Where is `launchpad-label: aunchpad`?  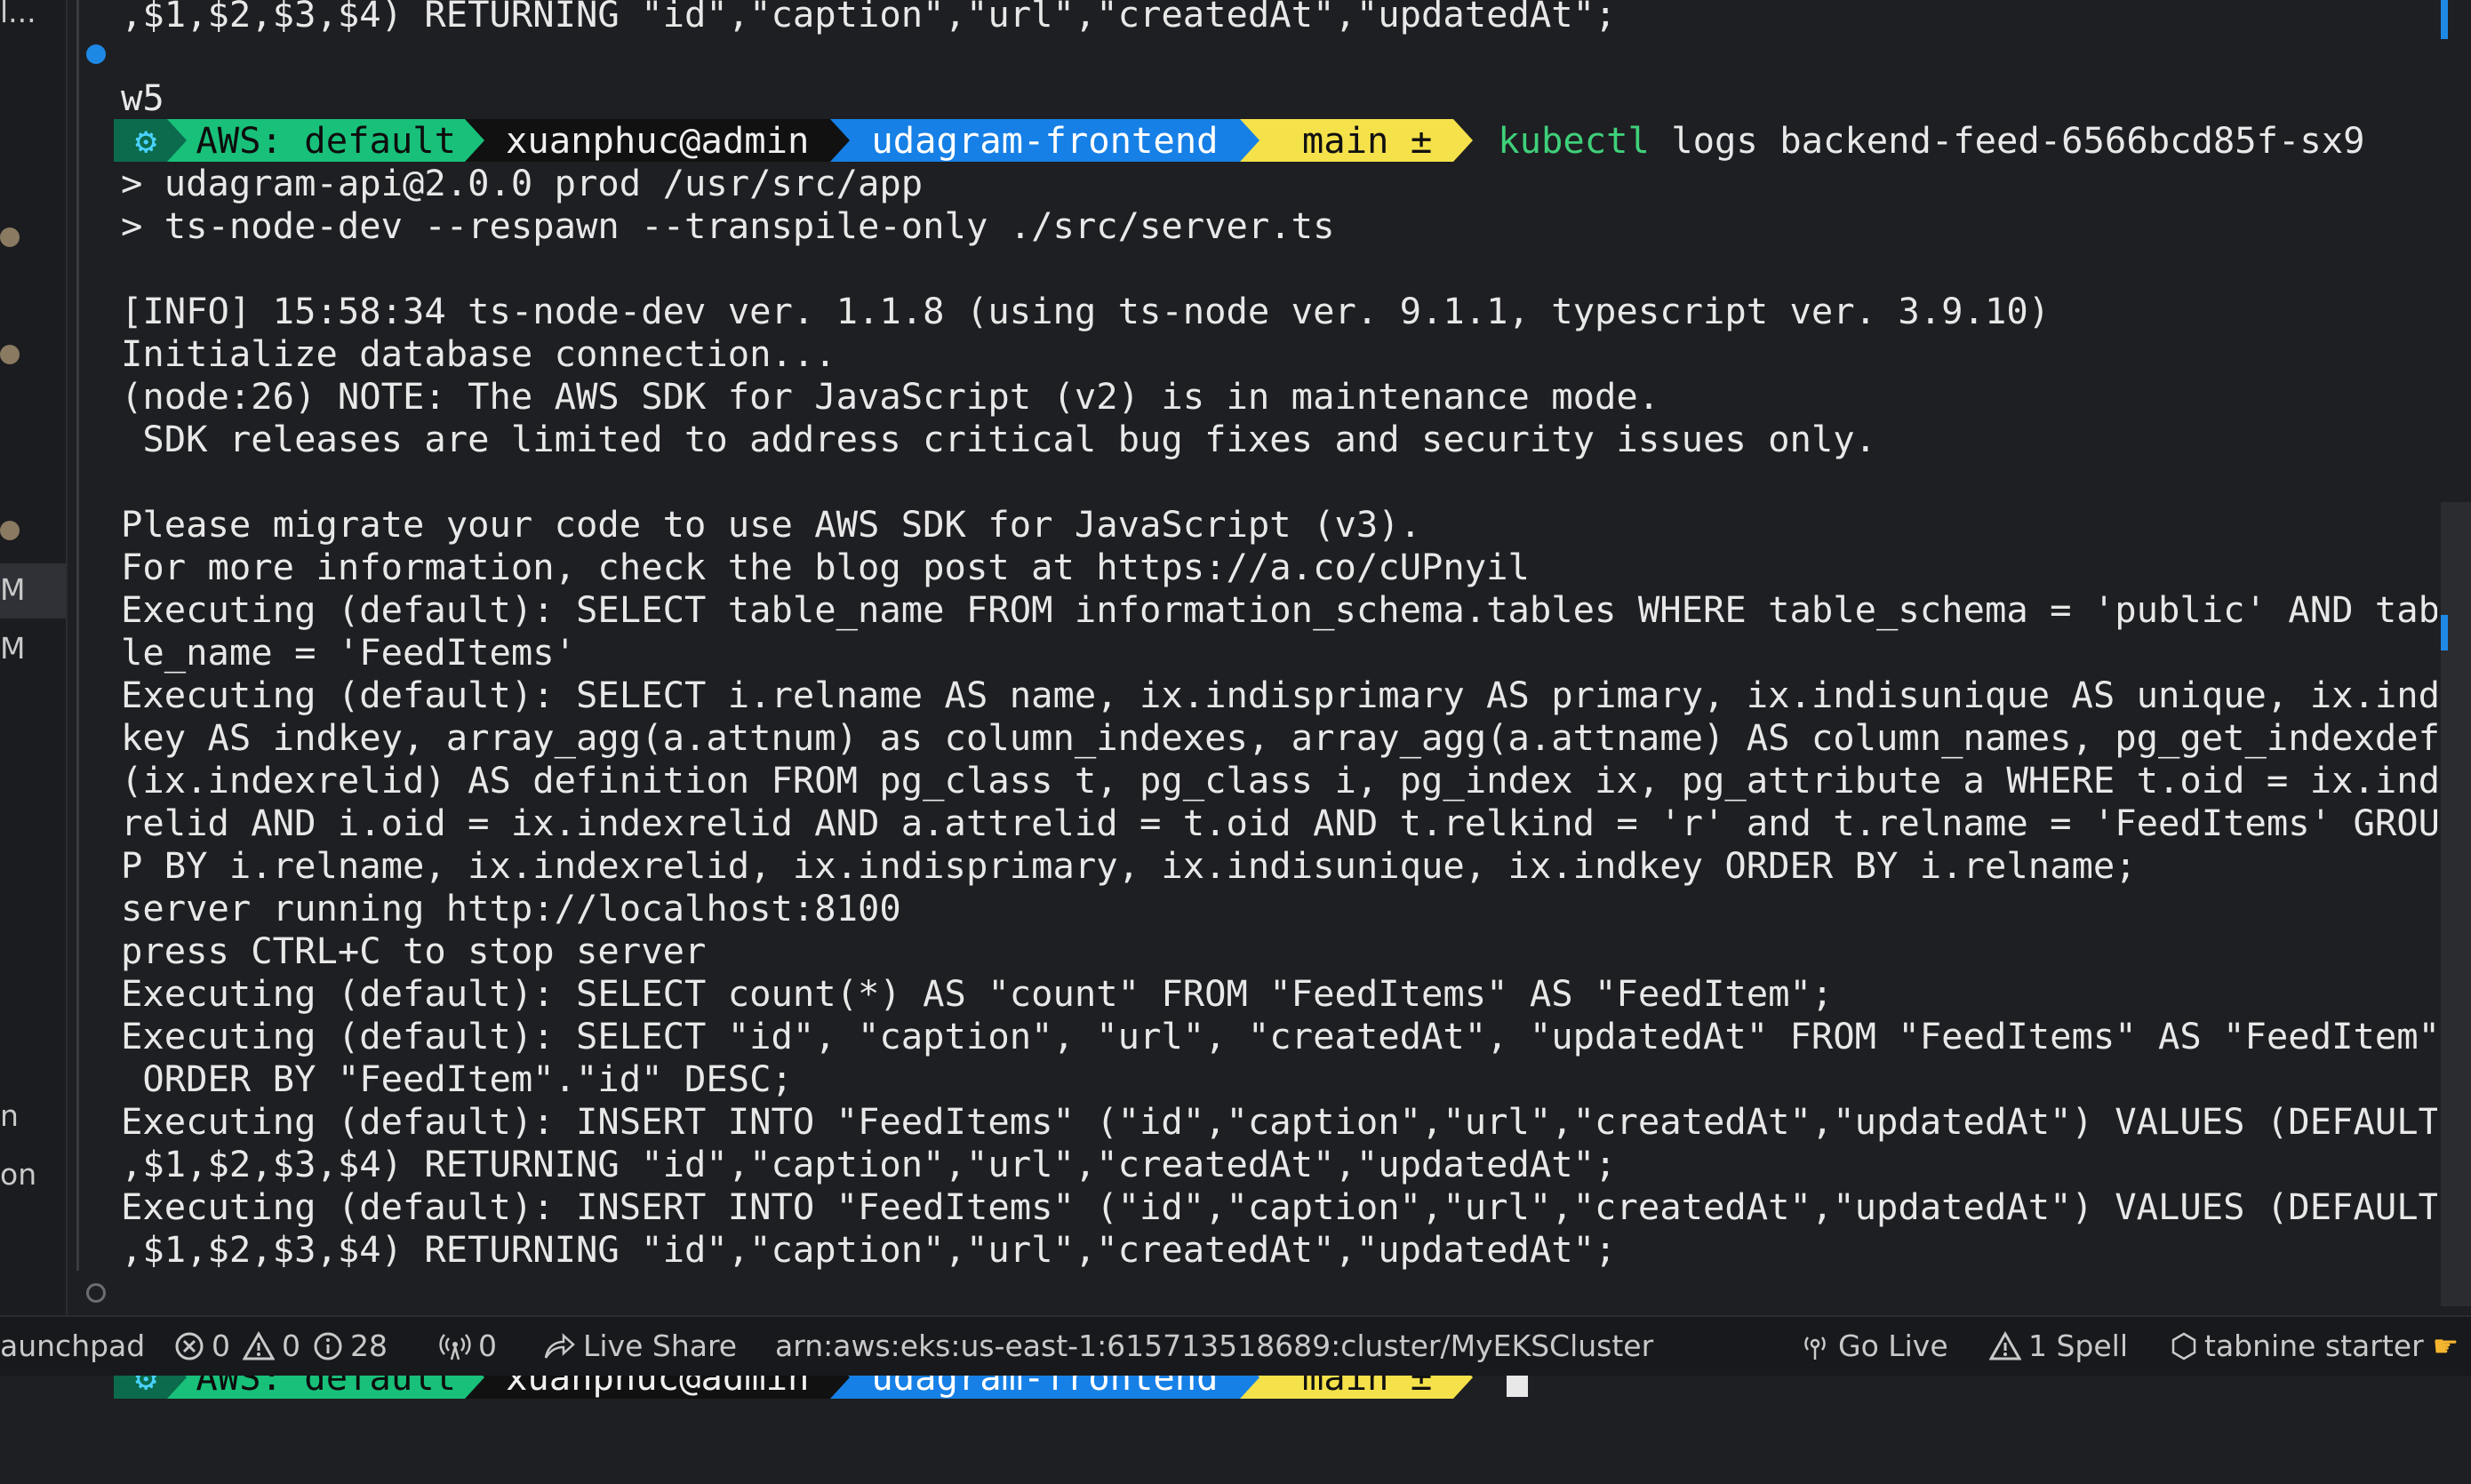 launchpad-label: aunchpad is located at coordinates (73, 1346).